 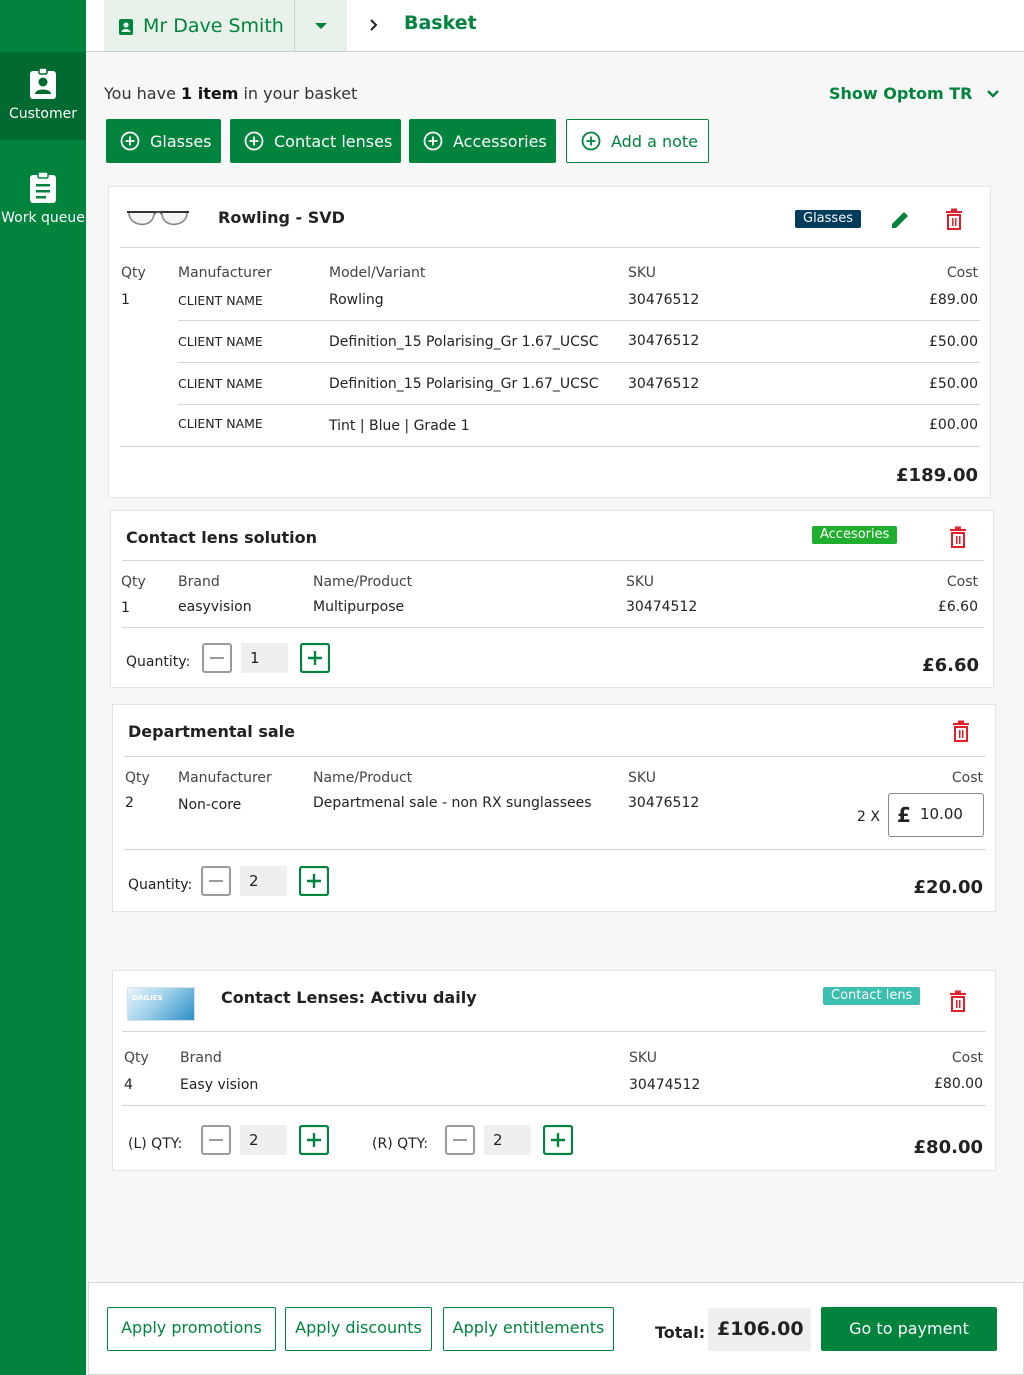 I want to click on left-decrement-button, so click(x=216, y=1140).